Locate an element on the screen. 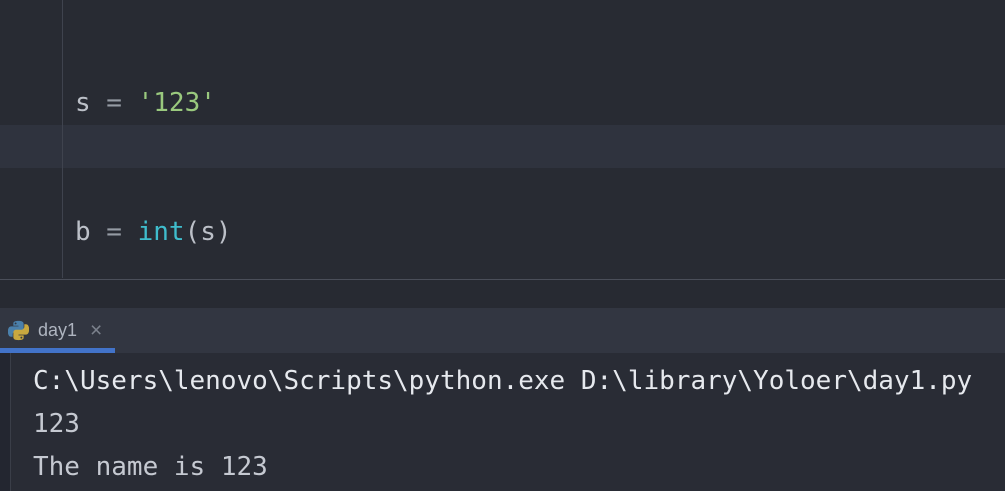 Image resolution: width=1005 pixels, height=491 pixels. code-token: int is located at coordinates (161, 232).